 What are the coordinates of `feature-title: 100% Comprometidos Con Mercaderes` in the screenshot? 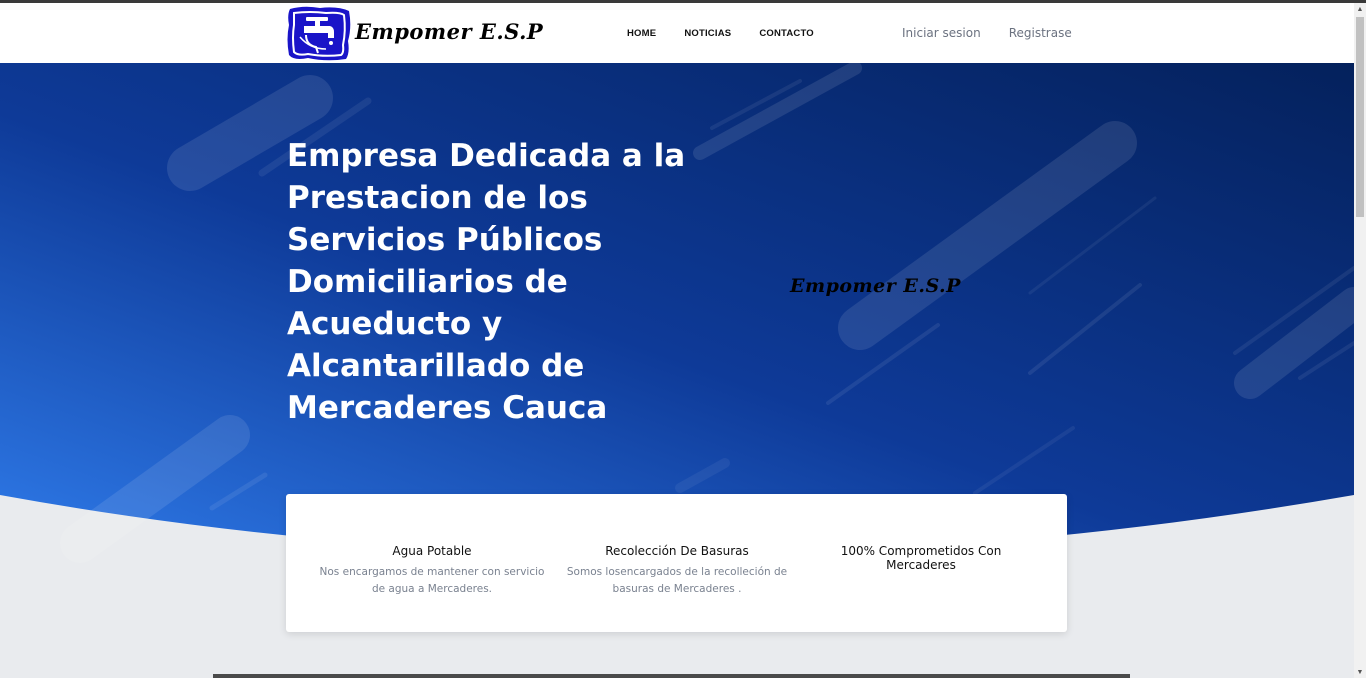 It's located at (921, 558).